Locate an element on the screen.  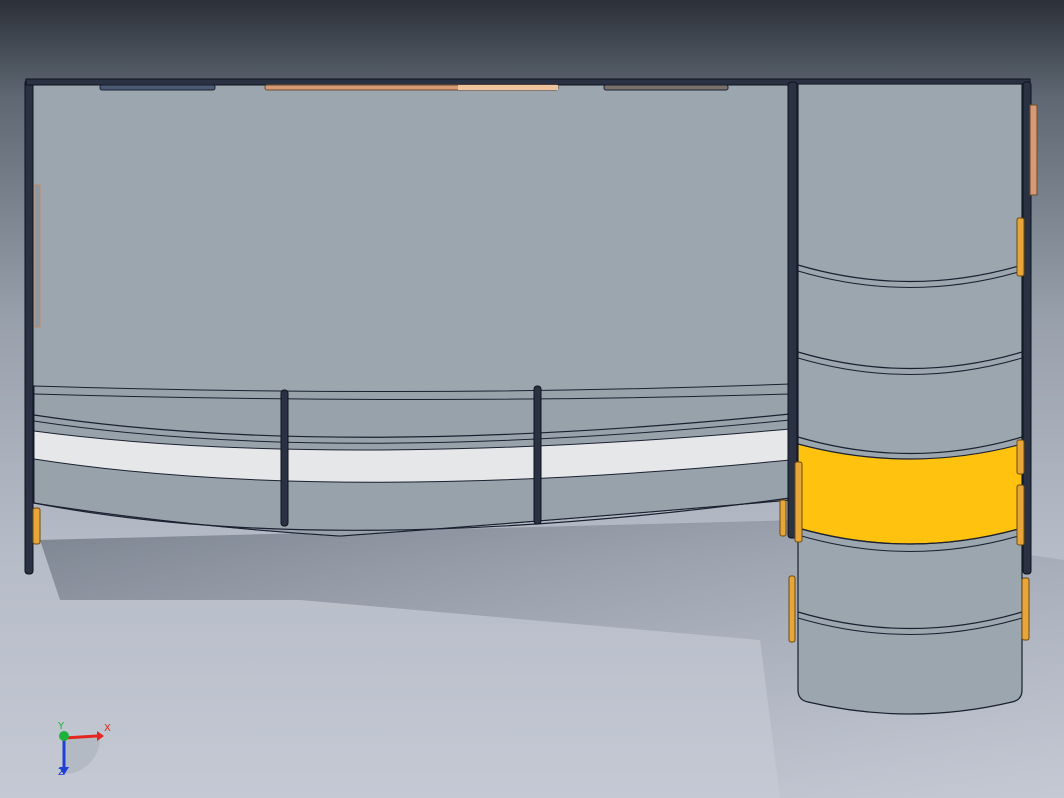
orientation-triad is located at coordinates (81, 753).